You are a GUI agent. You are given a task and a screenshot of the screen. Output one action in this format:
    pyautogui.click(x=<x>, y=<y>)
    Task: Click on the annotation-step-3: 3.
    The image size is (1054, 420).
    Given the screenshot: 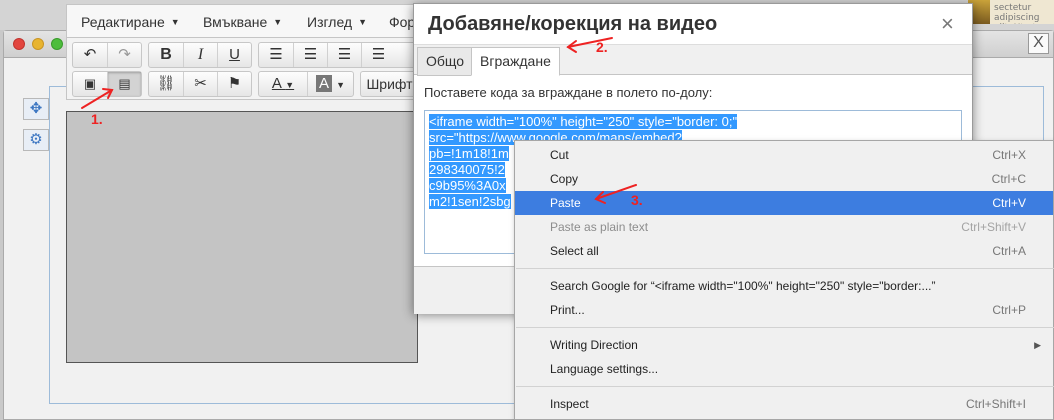 What is the action you would take?
    pyautogui.click(x=637, y=200)
    